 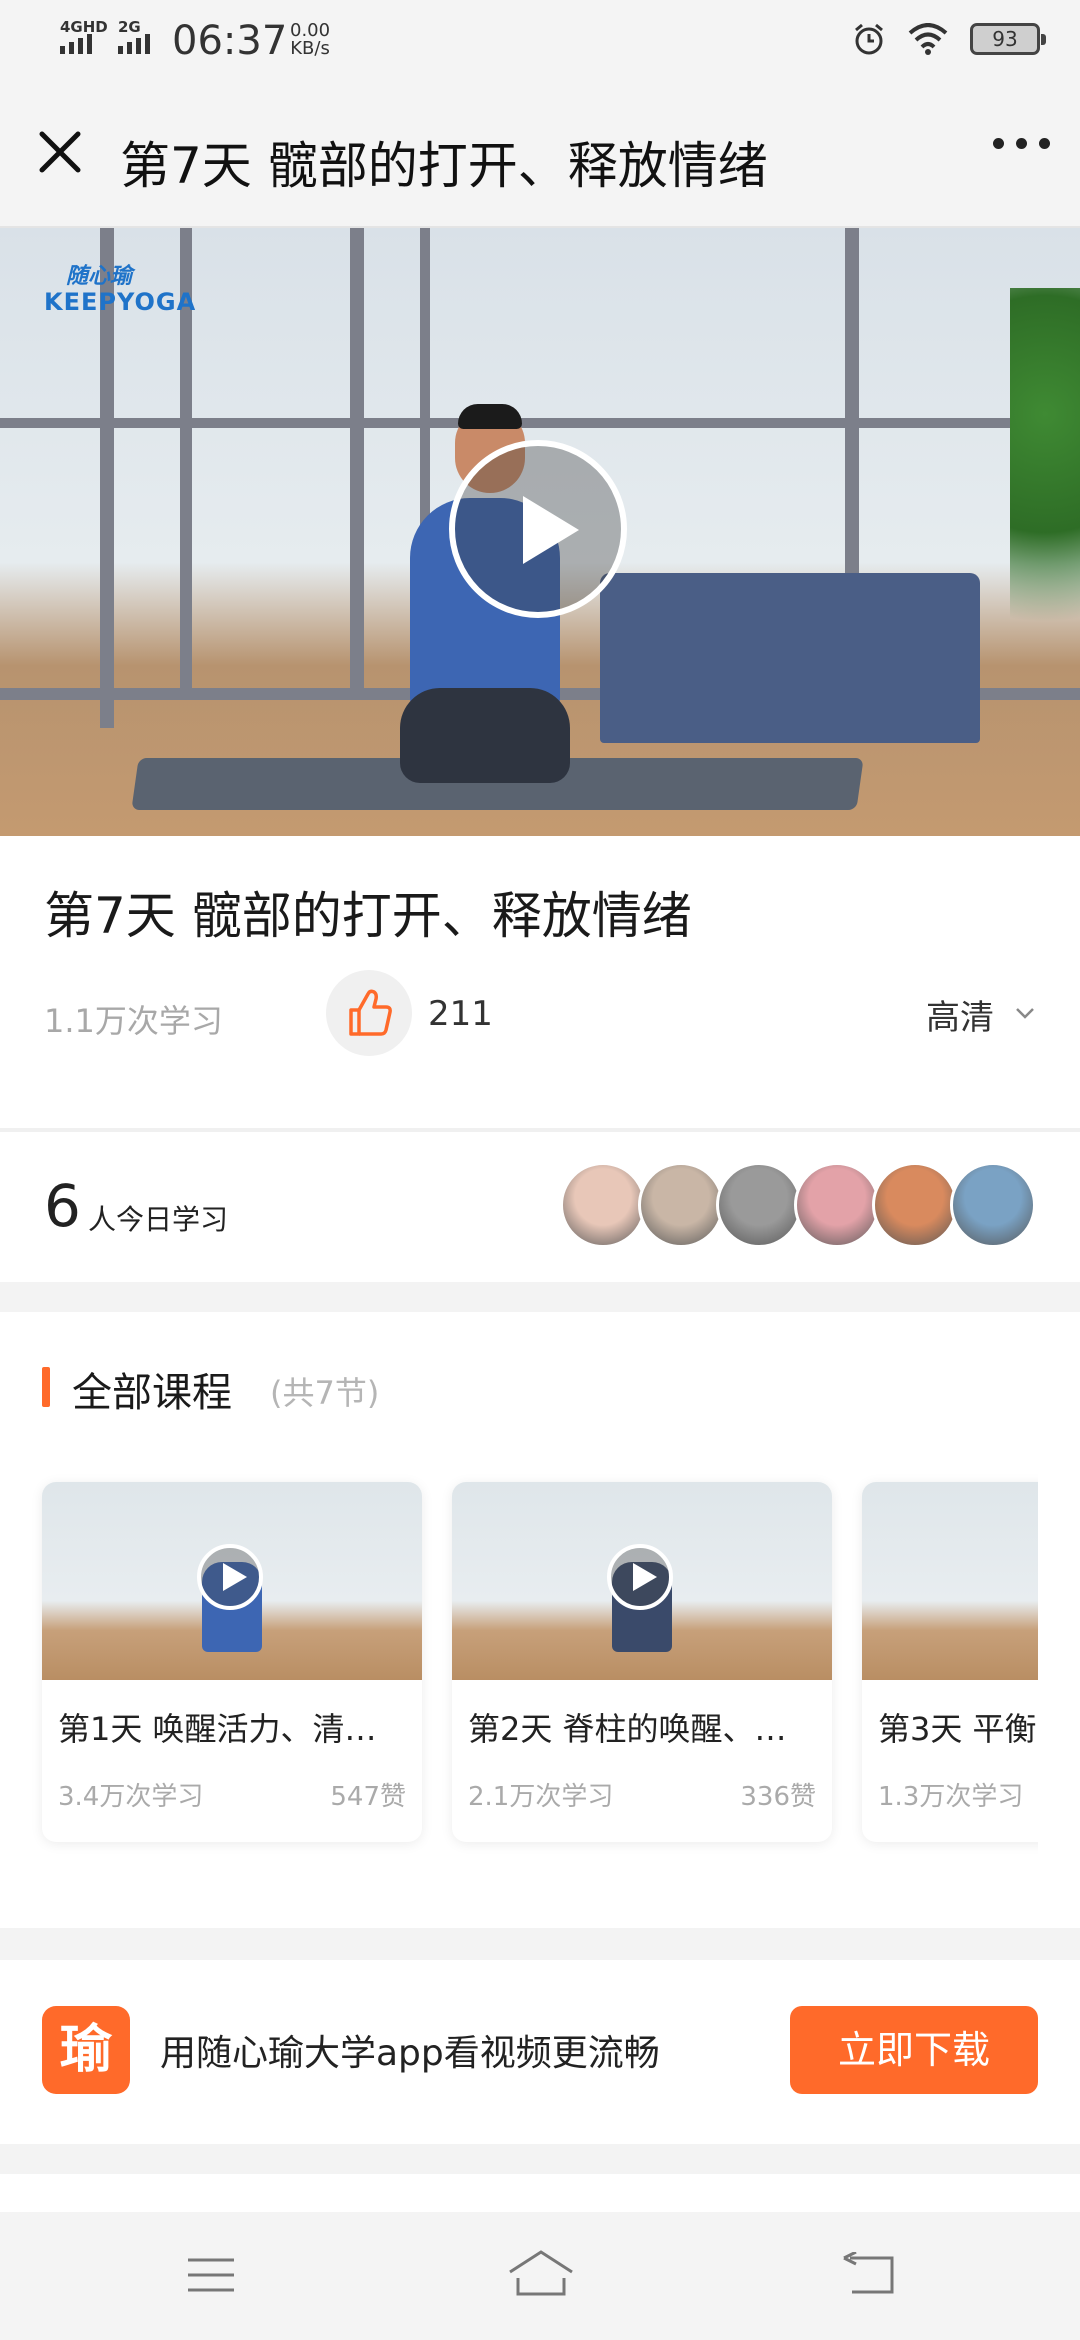 I want to click on course-likes: 336赞, so click(x=778, y=1797).